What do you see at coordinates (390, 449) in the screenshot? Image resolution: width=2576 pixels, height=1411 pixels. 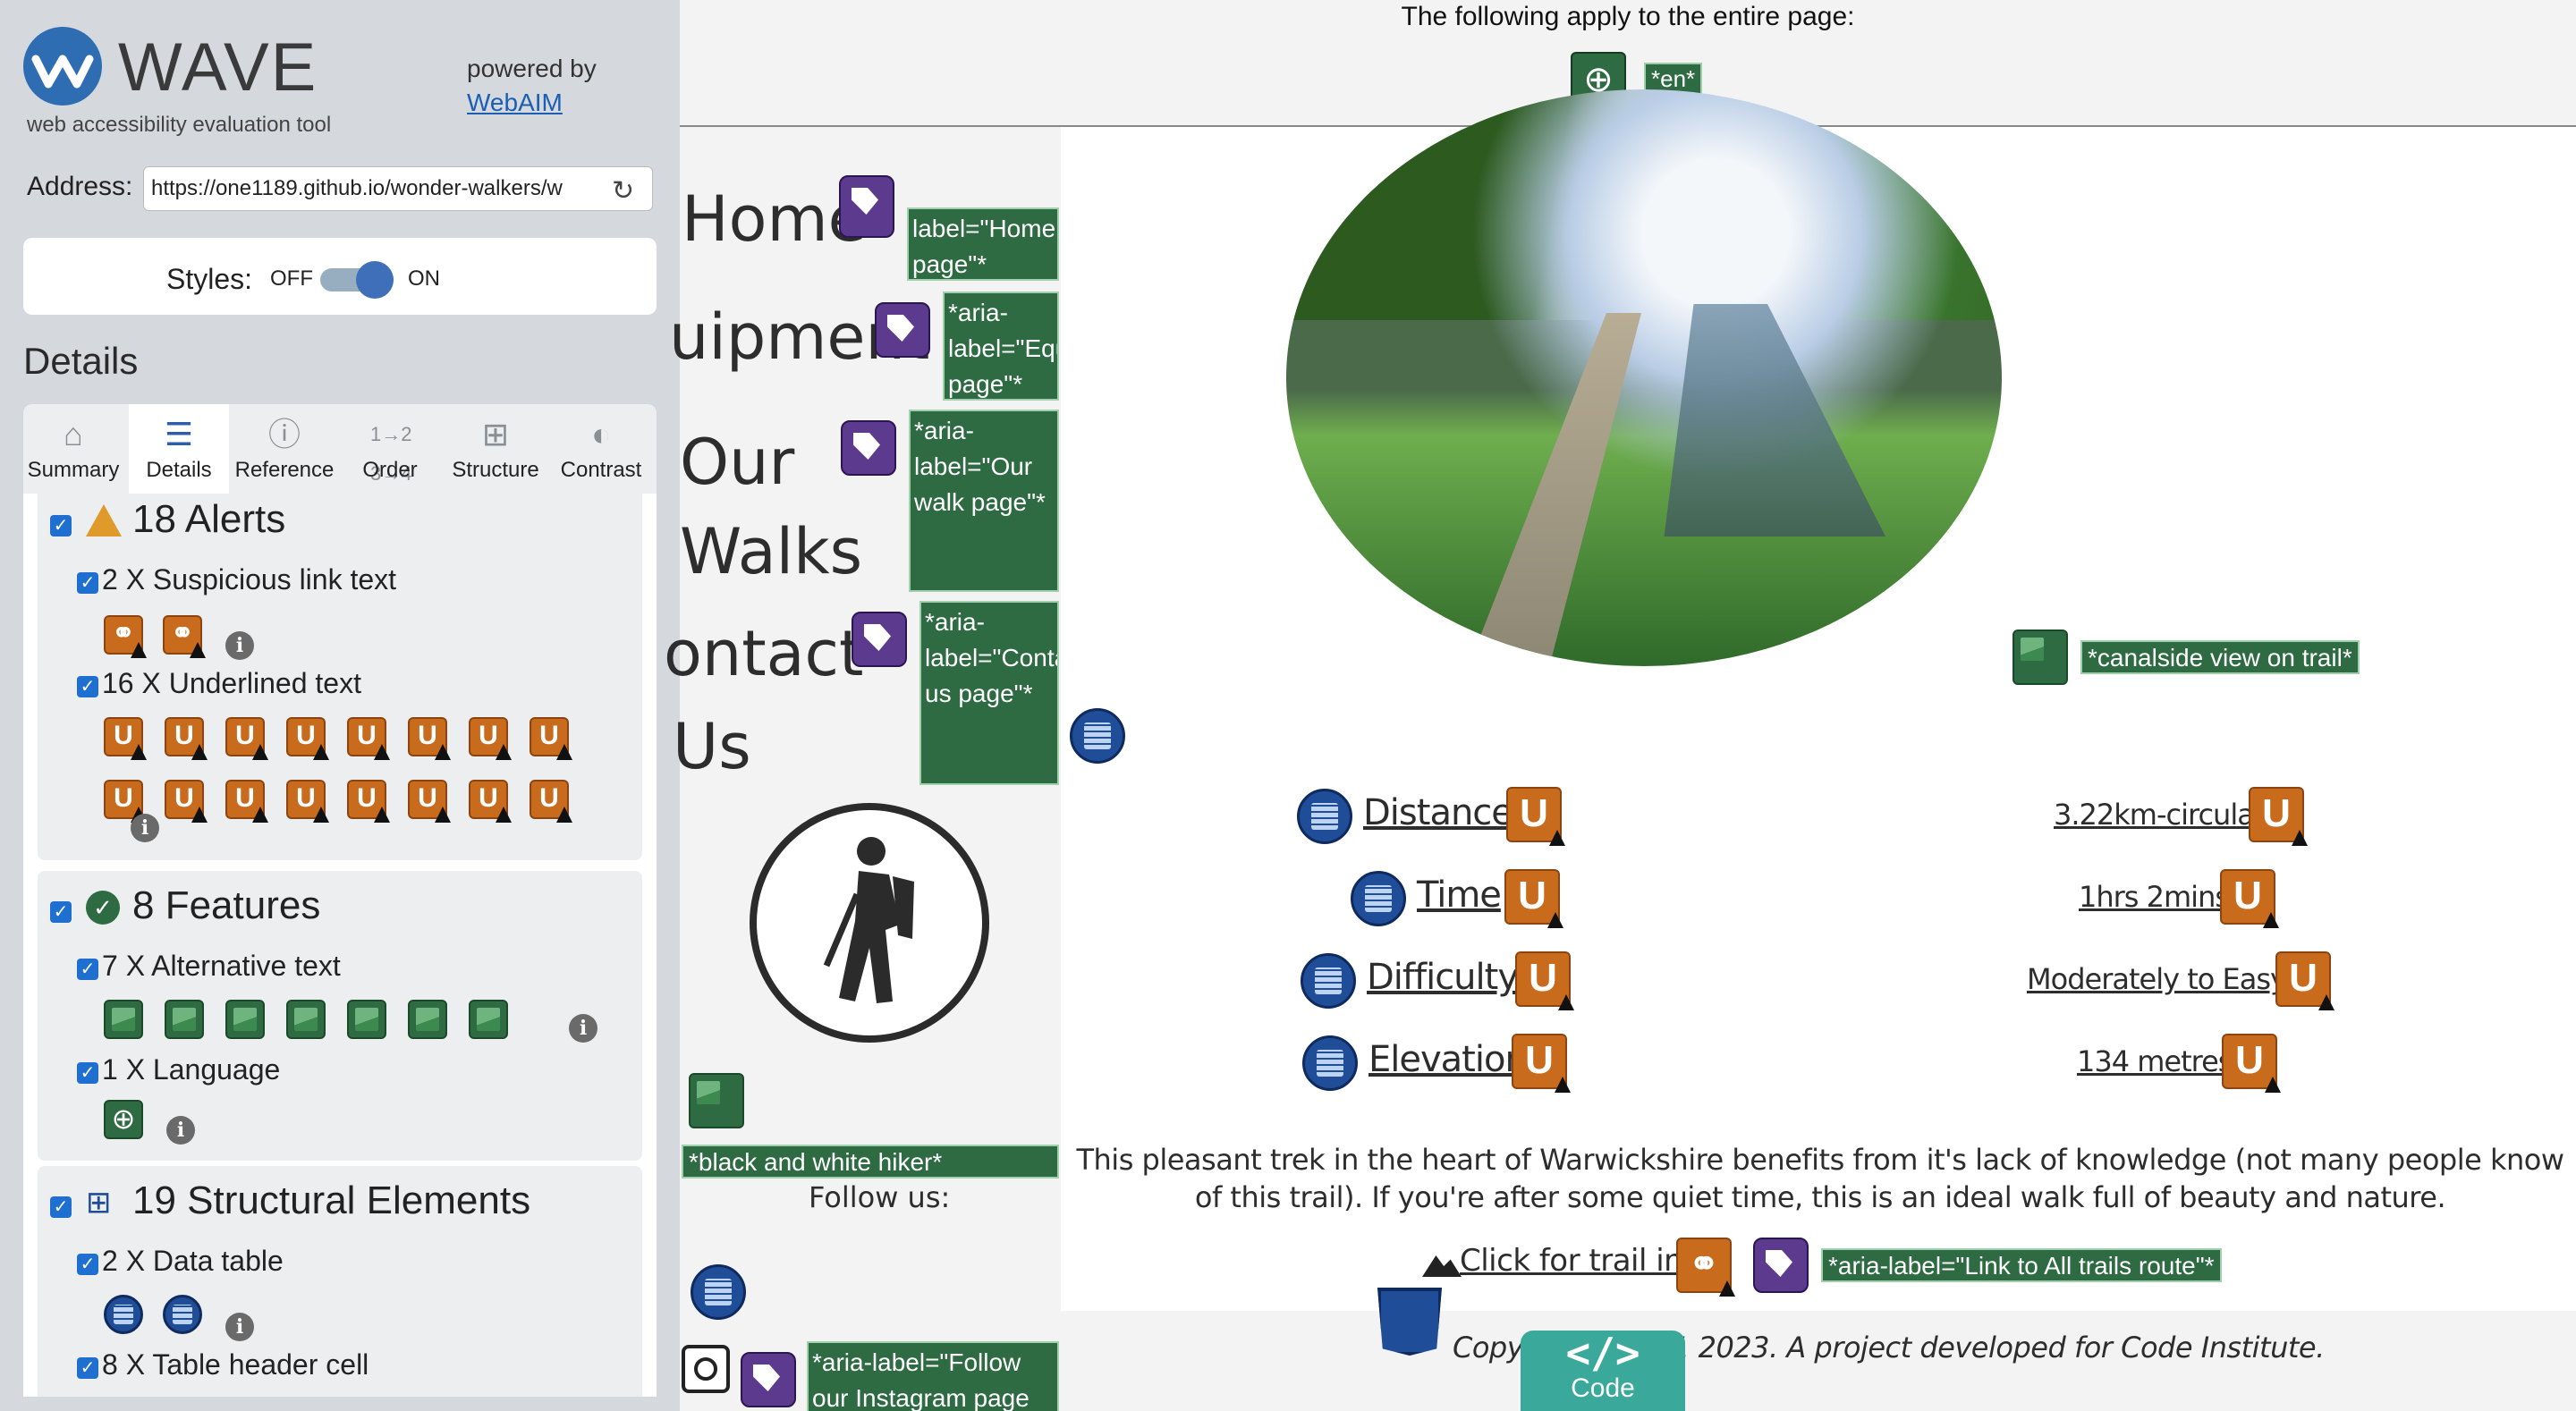 I see `tab-order: 1→2 3→4 Order` at bounding box center [390, 449].